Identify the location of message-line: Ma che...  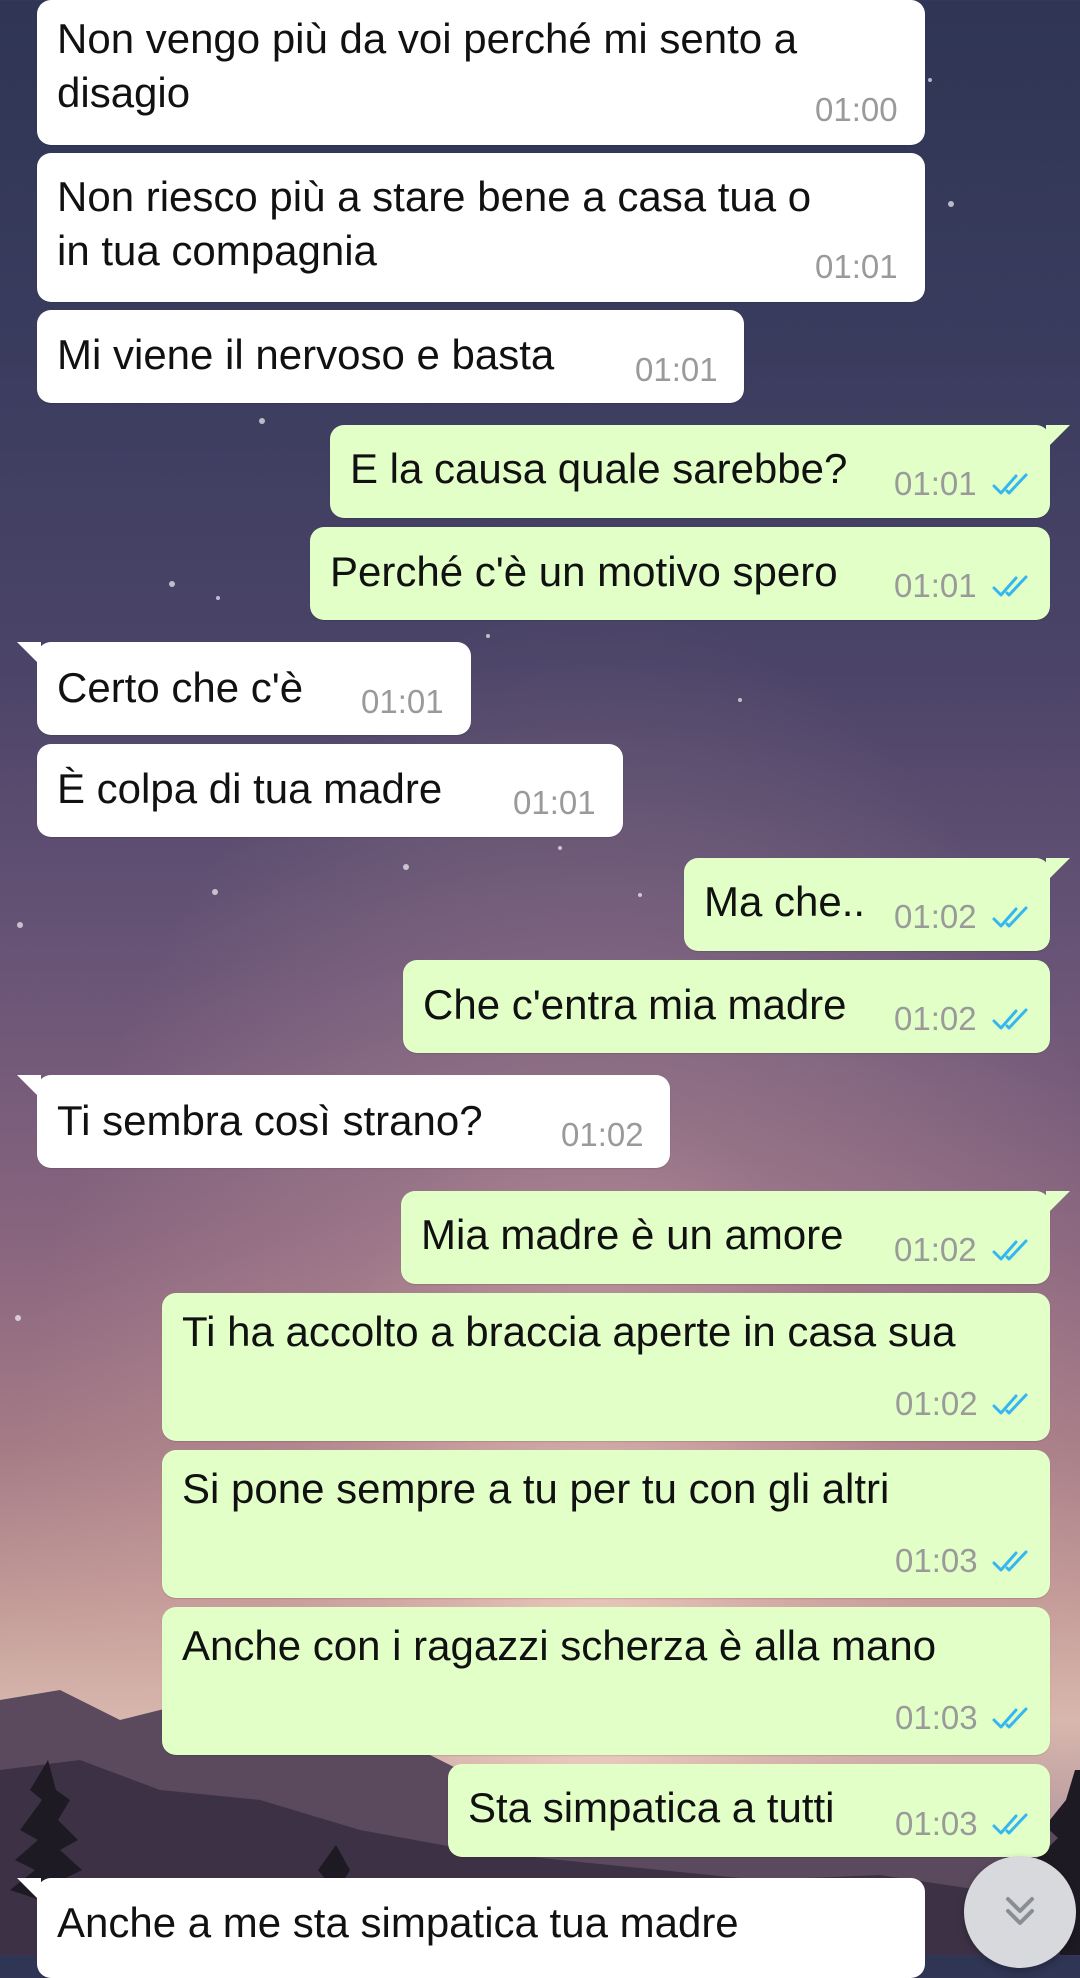
(785, 901).